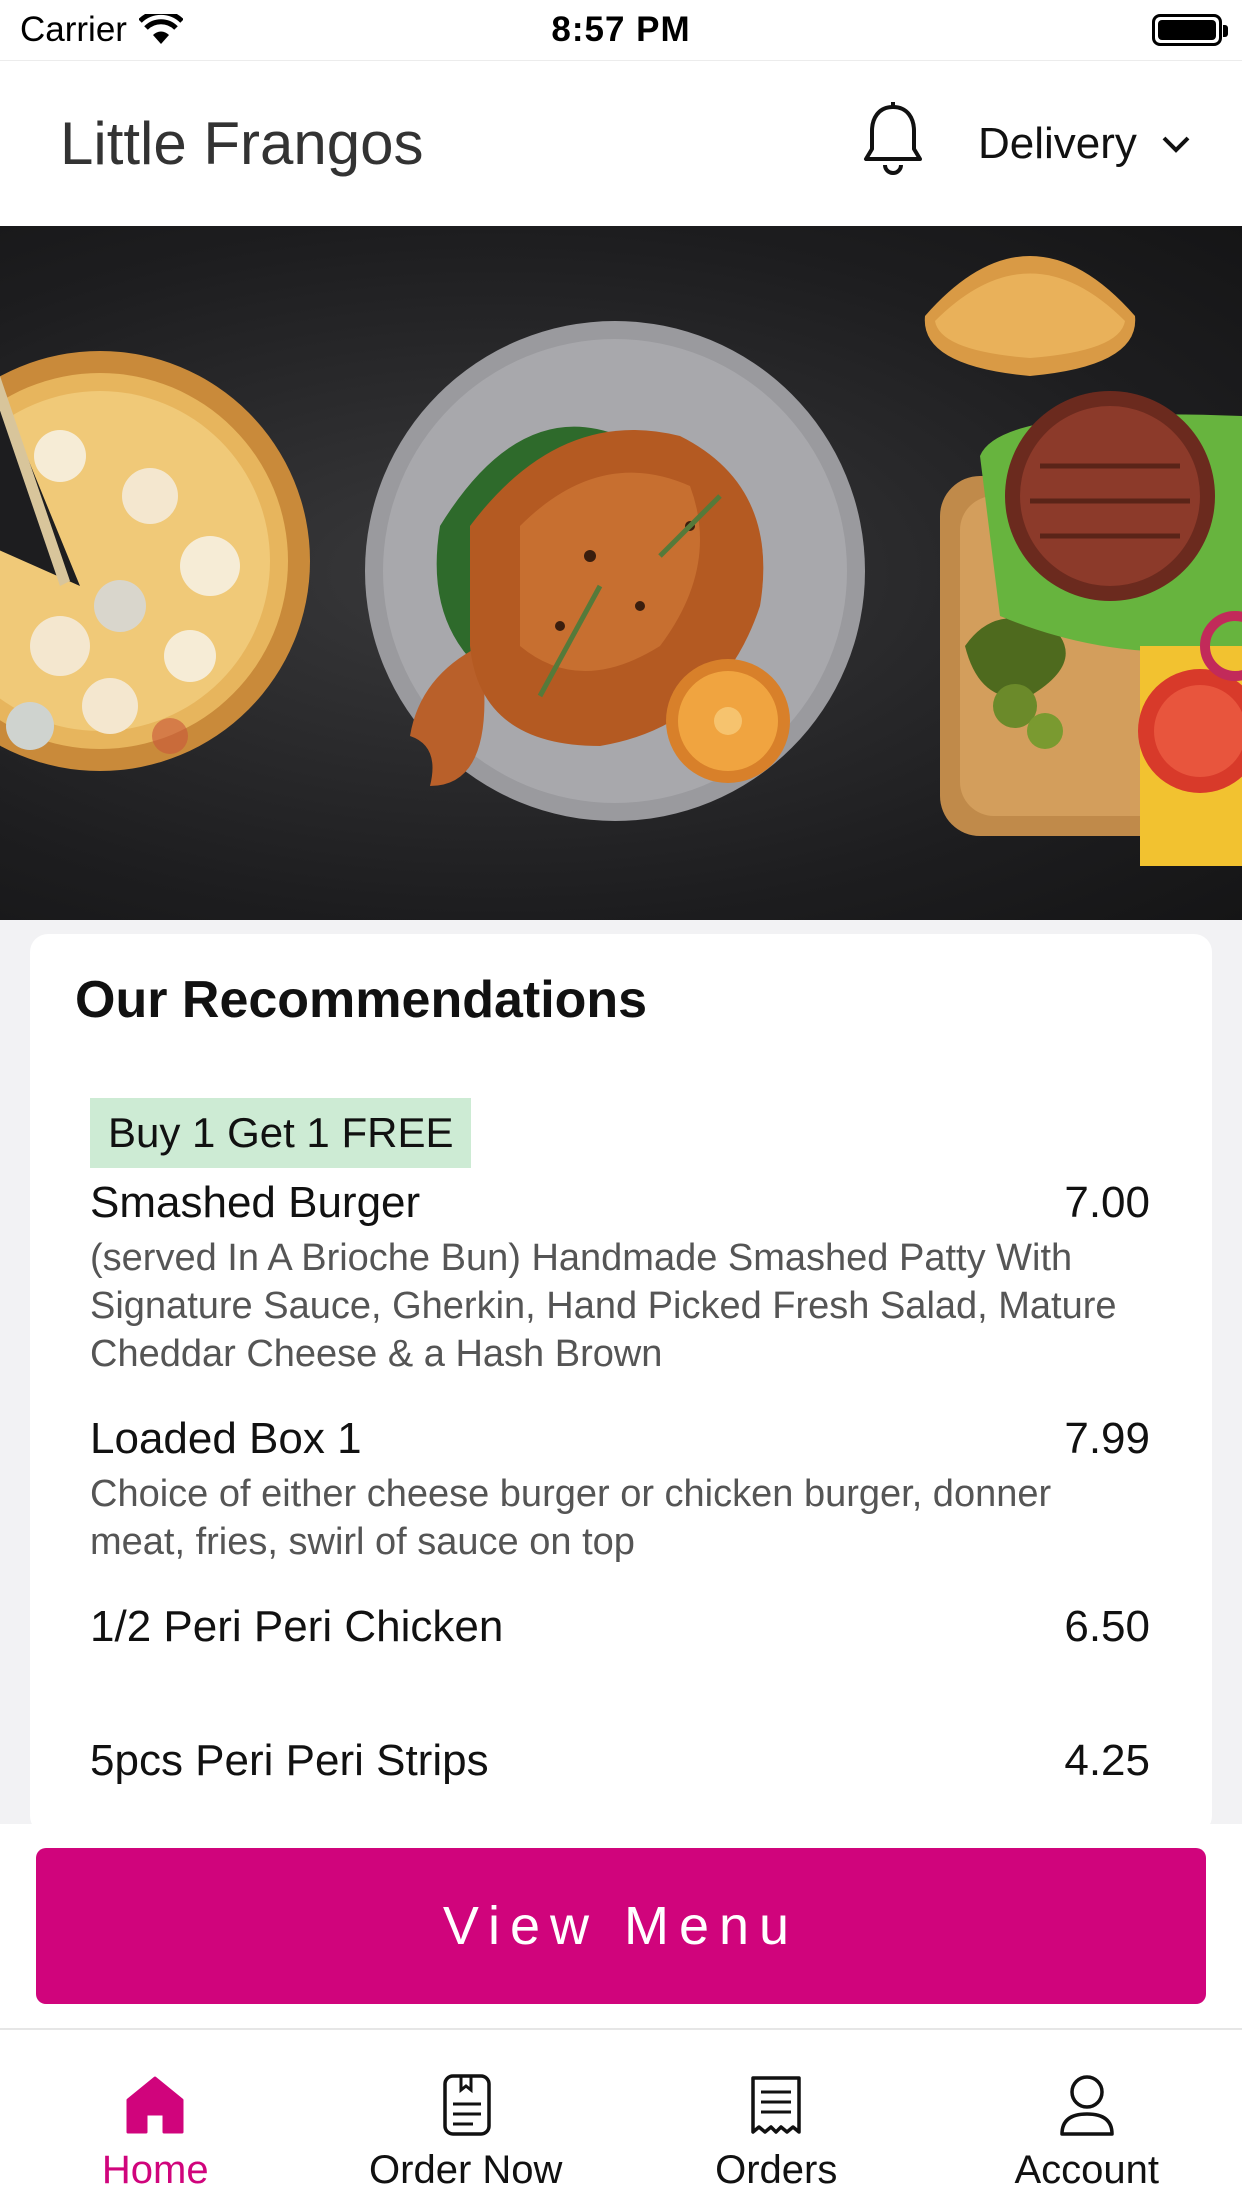 Image resolution: width=1242 pixels, height=2208 pixels. What do you see at coordinates (155, 2105) in the screenshot?
I see `home-icon` at bounding box center [155, 2105].